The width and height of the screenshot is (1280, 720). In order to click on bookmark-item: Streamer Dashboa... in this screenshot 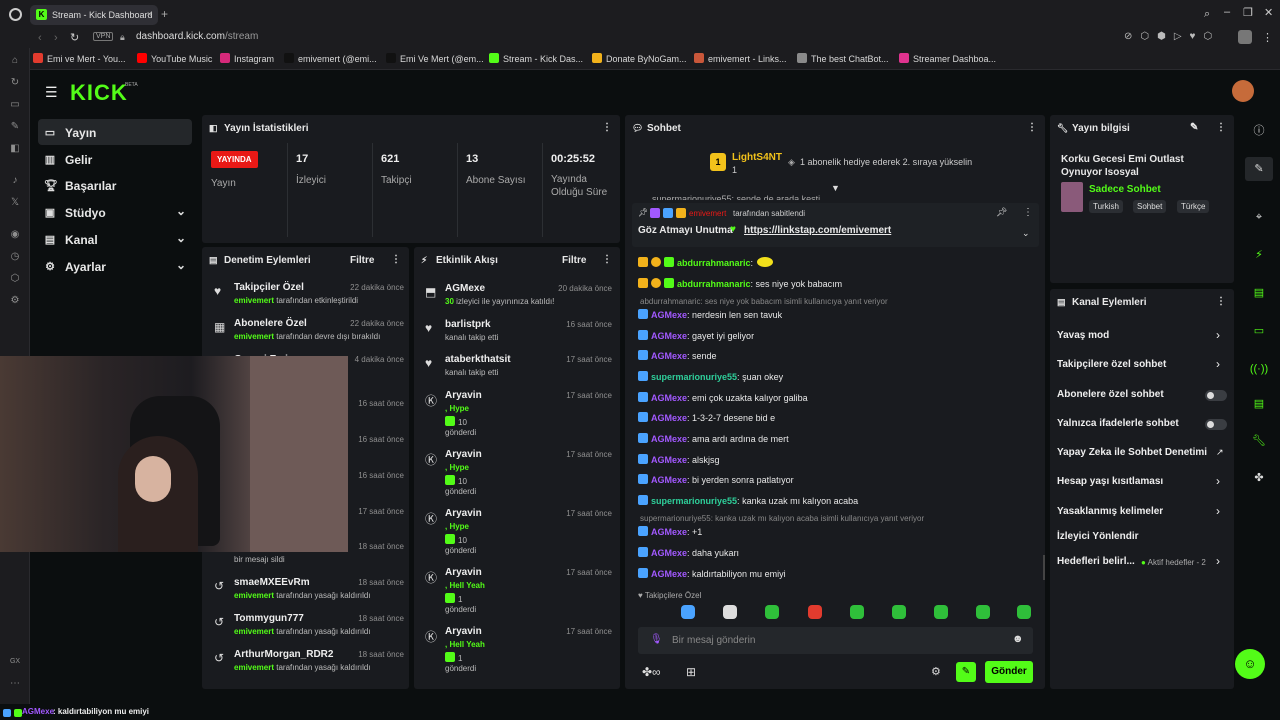, I will do `click(947, 58)`.